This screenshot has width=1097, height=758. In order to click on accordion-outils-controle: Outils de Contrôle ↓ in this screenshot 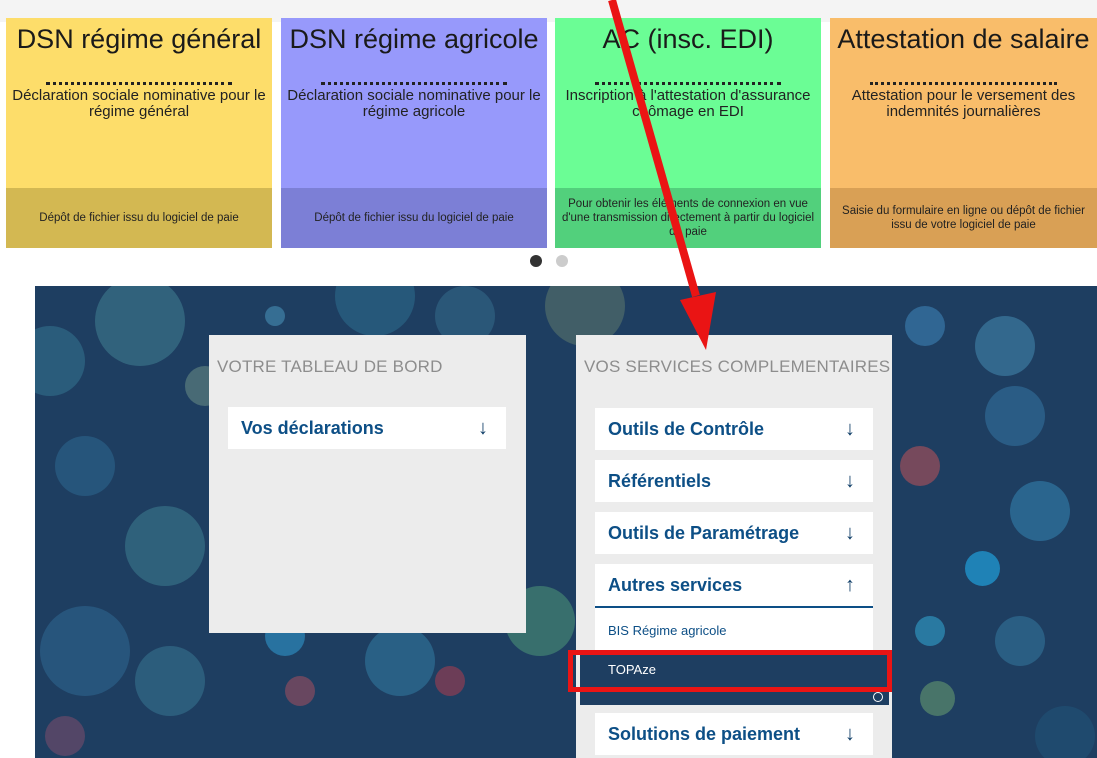, I will do `click(734, 429)`.